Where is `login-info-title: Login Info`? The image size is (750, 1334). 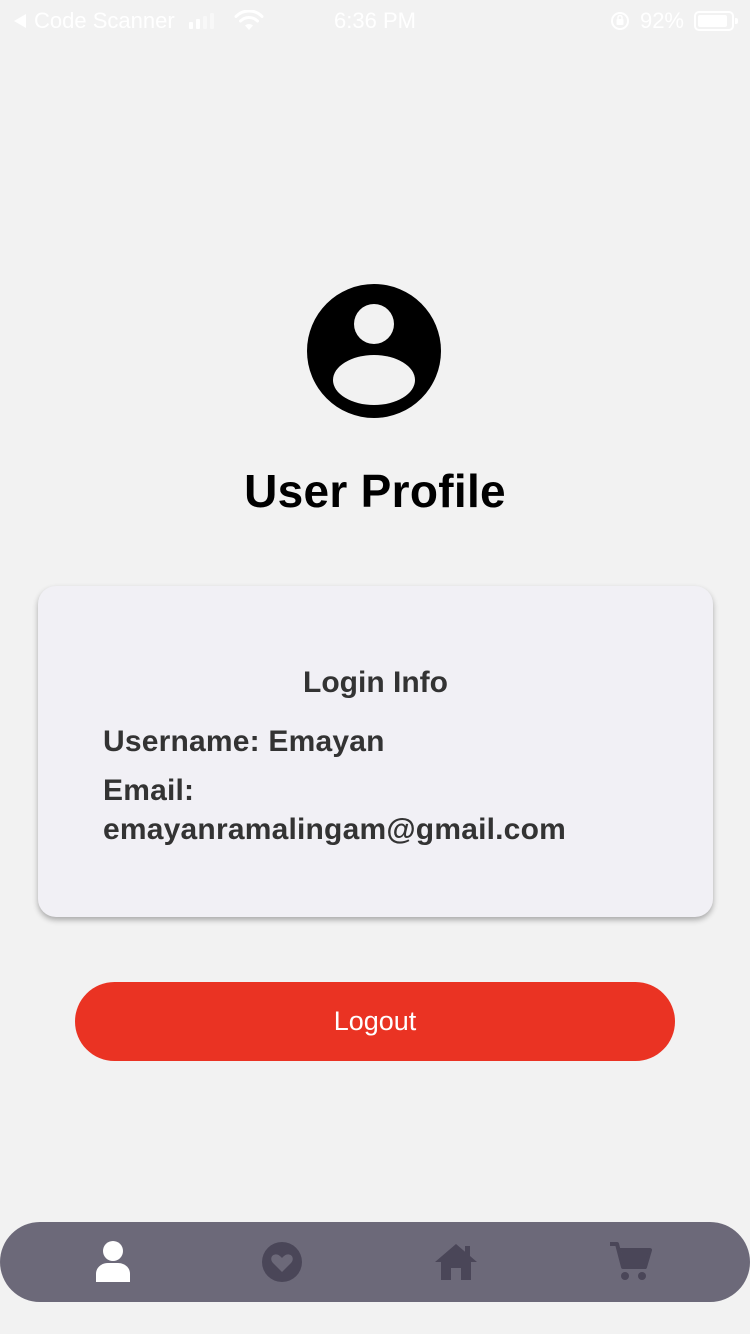
login-info-title: Login Info is located at coordinates (375, 682).